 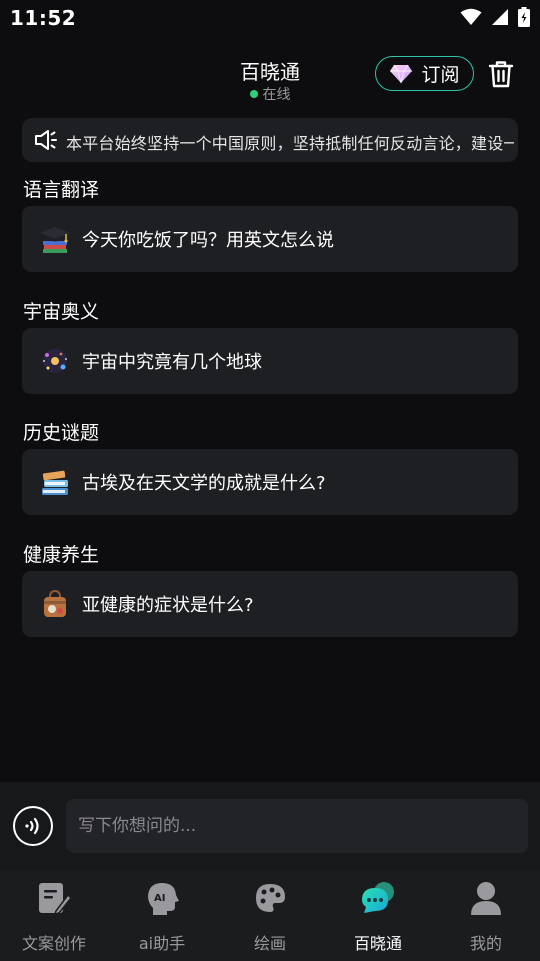 I want to click on svg-text: AI, so click(x=159, y=898).